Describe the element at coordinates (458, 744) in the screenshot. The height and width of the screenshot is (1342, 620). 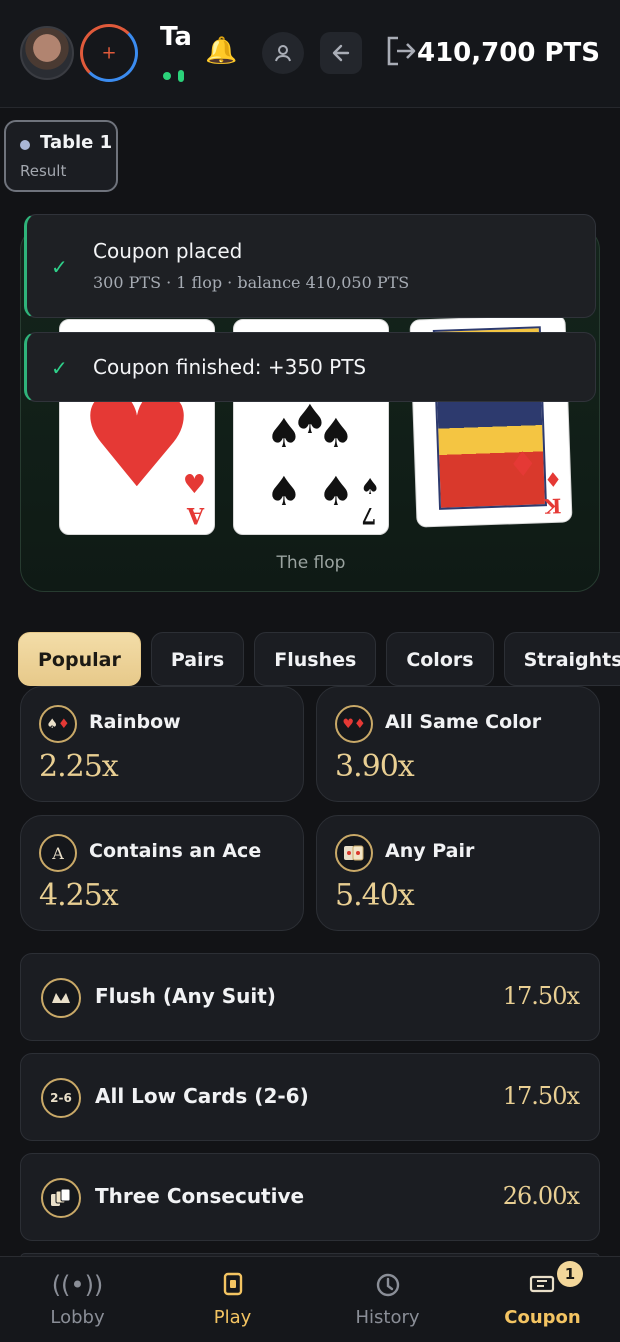
I see `bet-tile-all-same-color: ♥♦ All Same Color 3.90x` at that location.